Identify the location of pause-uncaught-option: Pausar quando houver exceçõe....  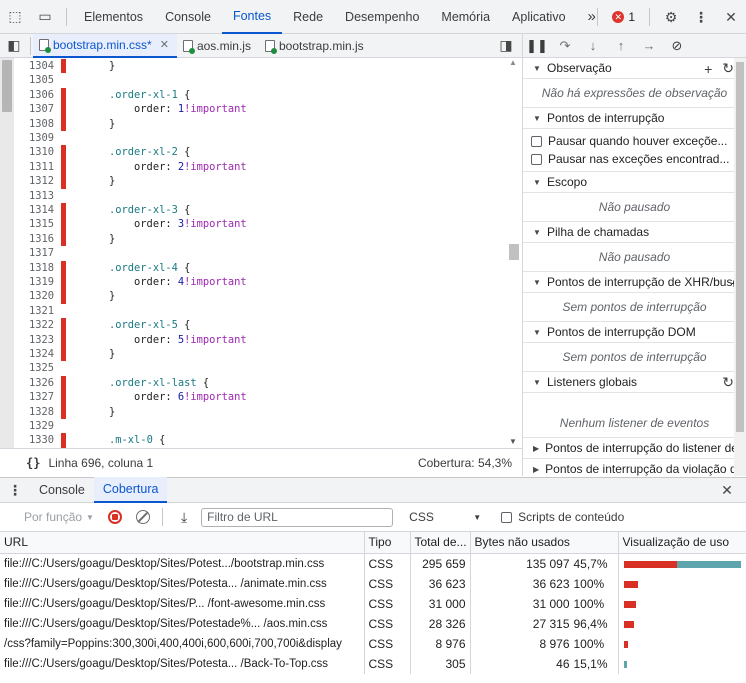
(634, 141).